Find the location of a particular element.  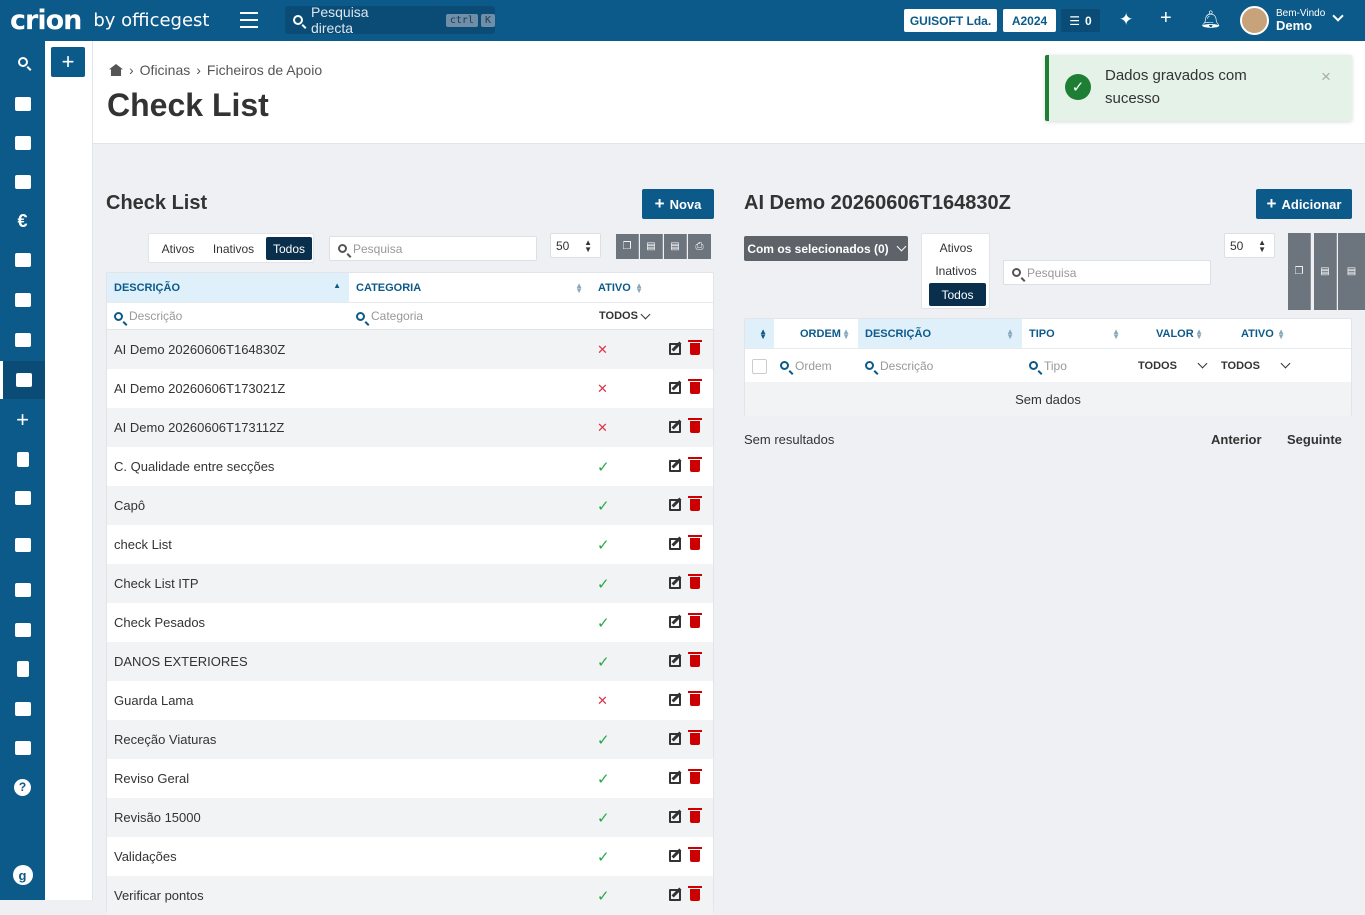

filter-type-input: Tipo is located at coordinates (1075, 365).